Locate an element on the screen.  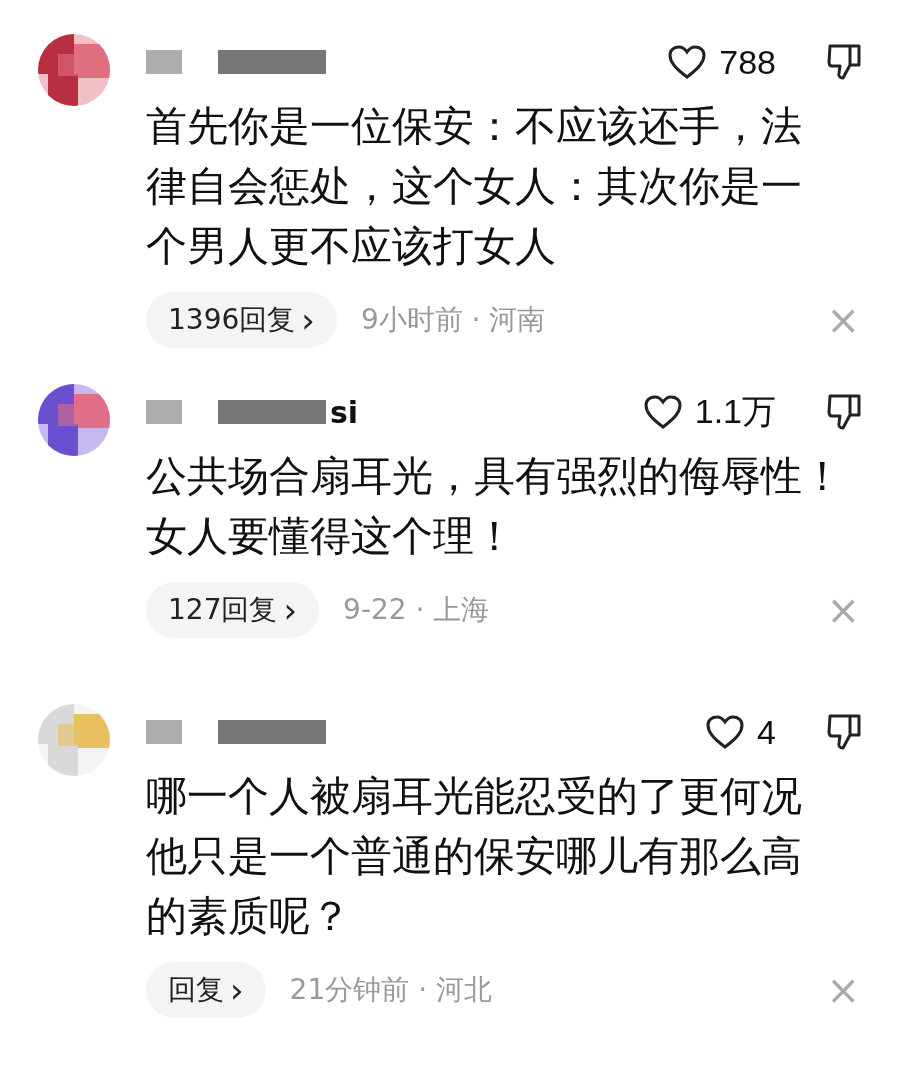
time-location: 21分钟前 · 河北 is located at coordinates (391, 990).